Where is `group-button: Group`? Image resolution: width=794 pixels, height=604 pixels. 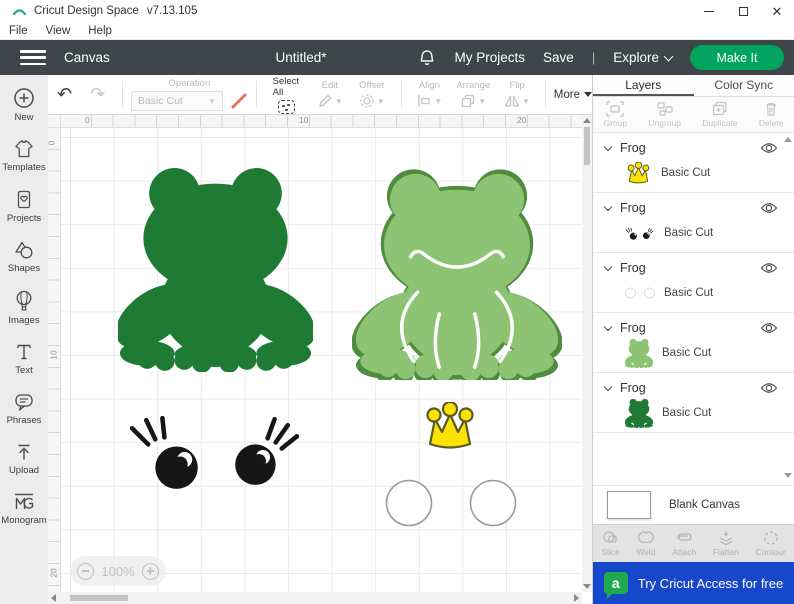 group-button: Group is located at coordinates (615, 114).